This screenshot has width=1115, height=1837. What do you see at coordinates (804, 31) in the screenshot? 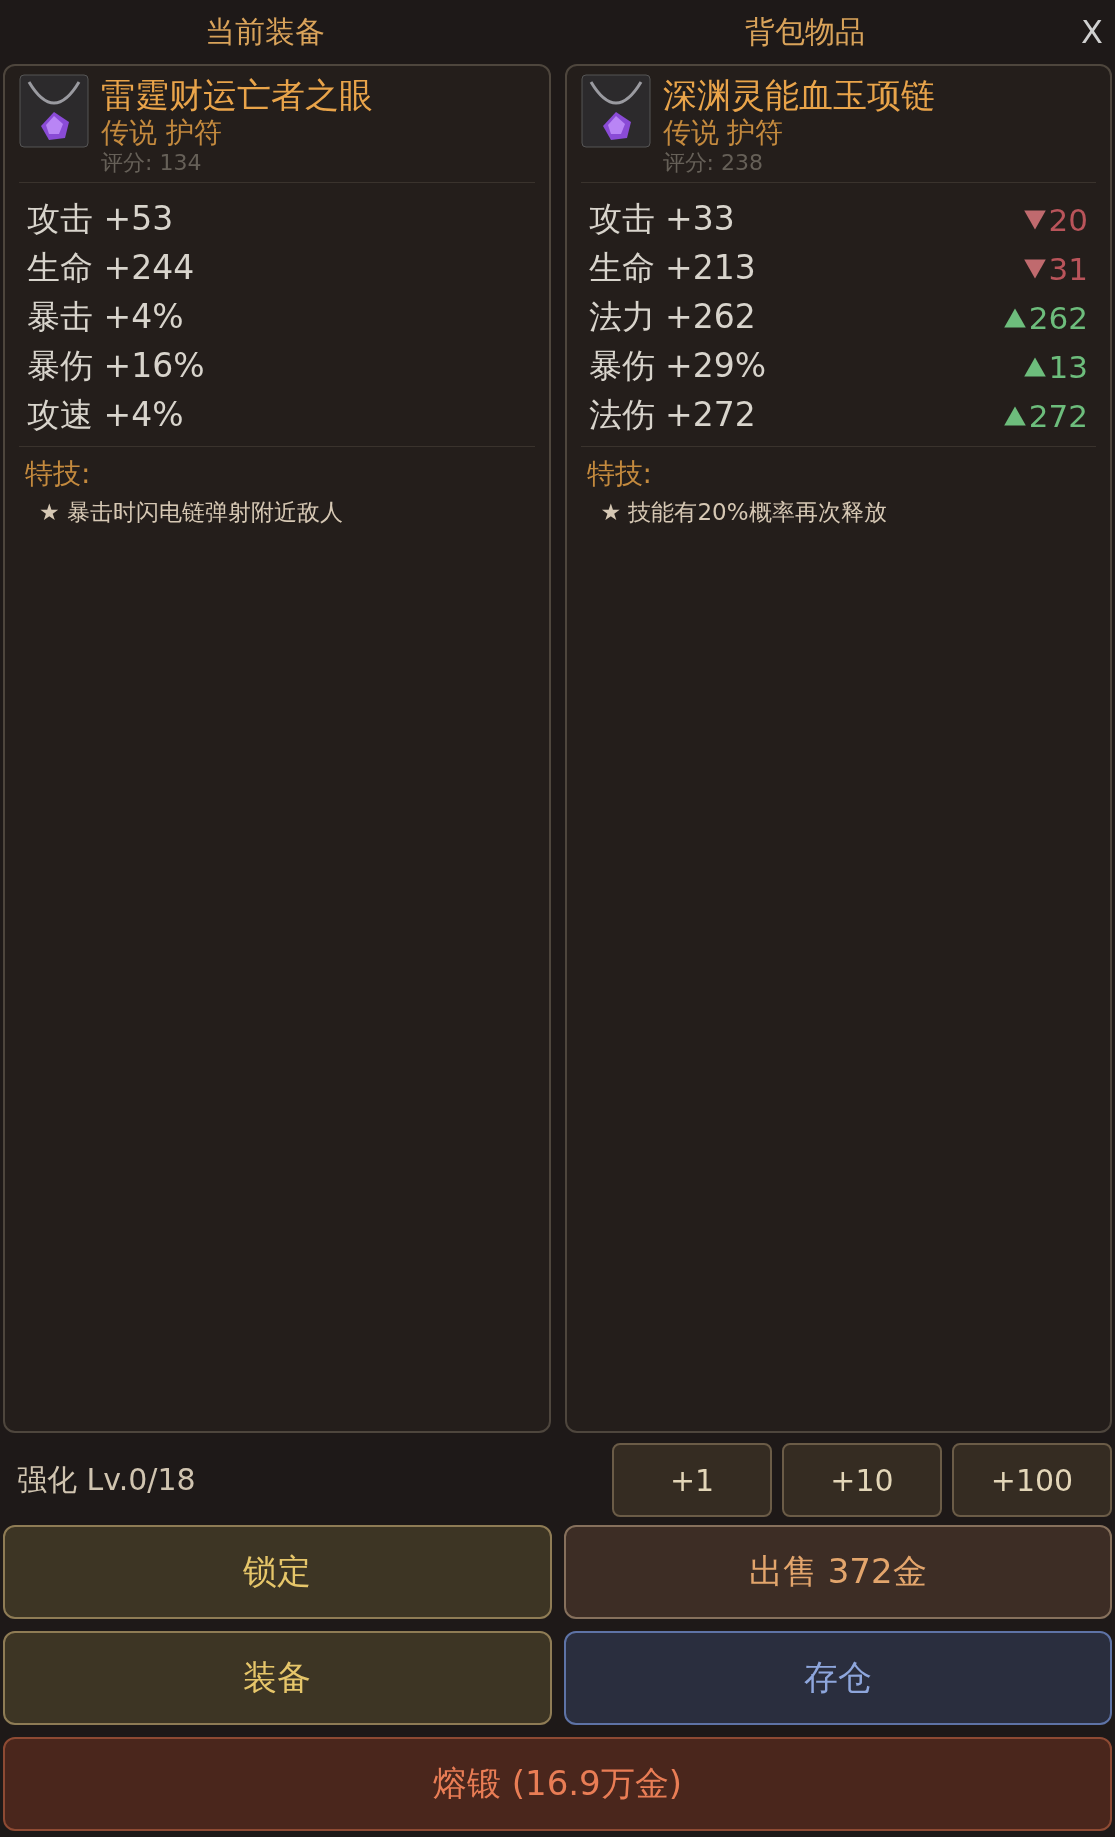
I see `panel-title: 背包物品` at bounding box center [804, 31].